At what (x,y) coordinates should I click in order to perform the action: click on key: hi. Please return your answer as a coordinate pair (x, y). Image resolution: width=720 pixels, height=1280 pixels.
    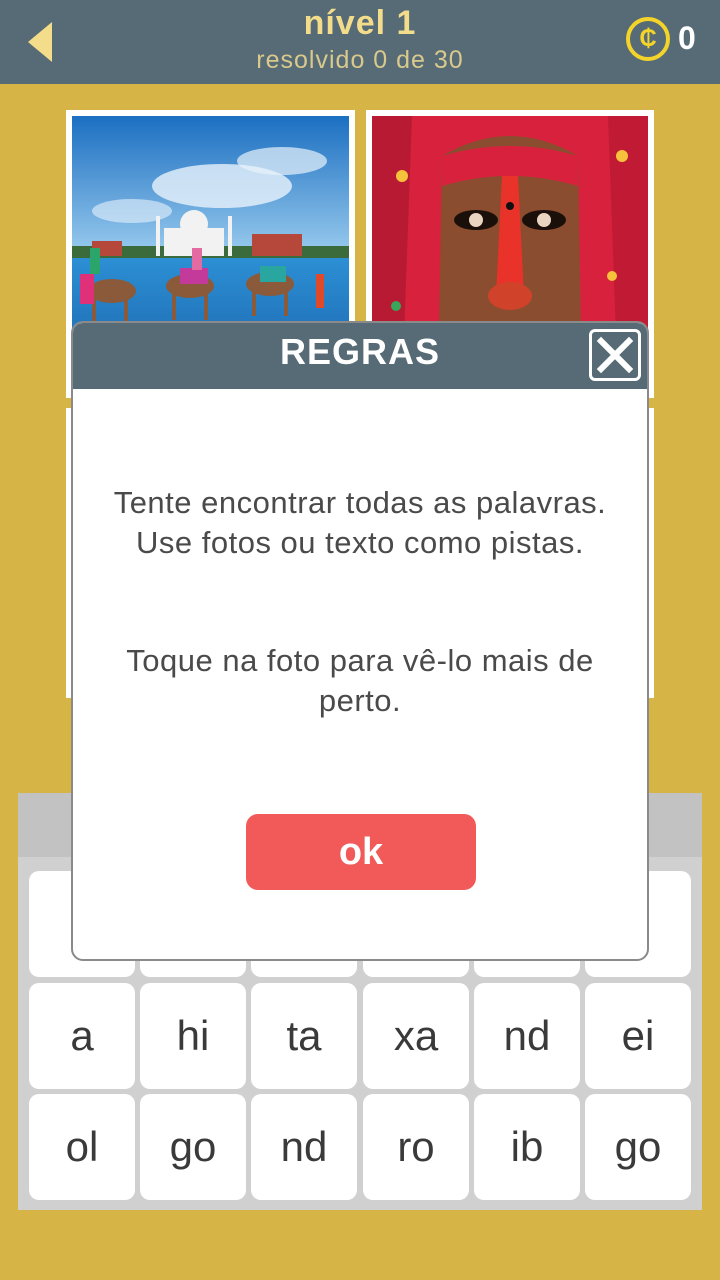
    Looking at the image, I should click on (193, 1036).